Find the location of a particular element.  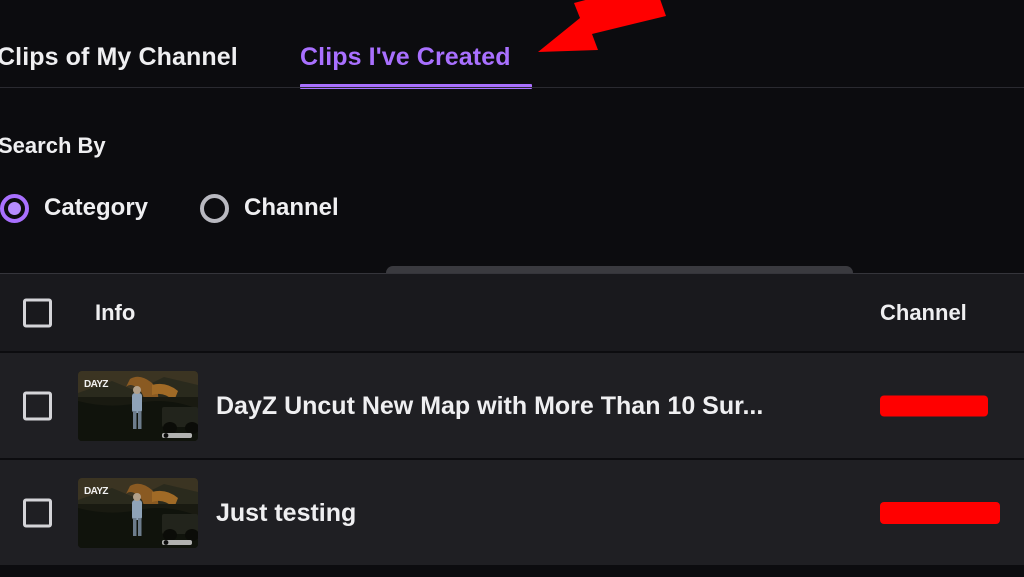

radio-option-category: Category is located at coordinates (74, 208).